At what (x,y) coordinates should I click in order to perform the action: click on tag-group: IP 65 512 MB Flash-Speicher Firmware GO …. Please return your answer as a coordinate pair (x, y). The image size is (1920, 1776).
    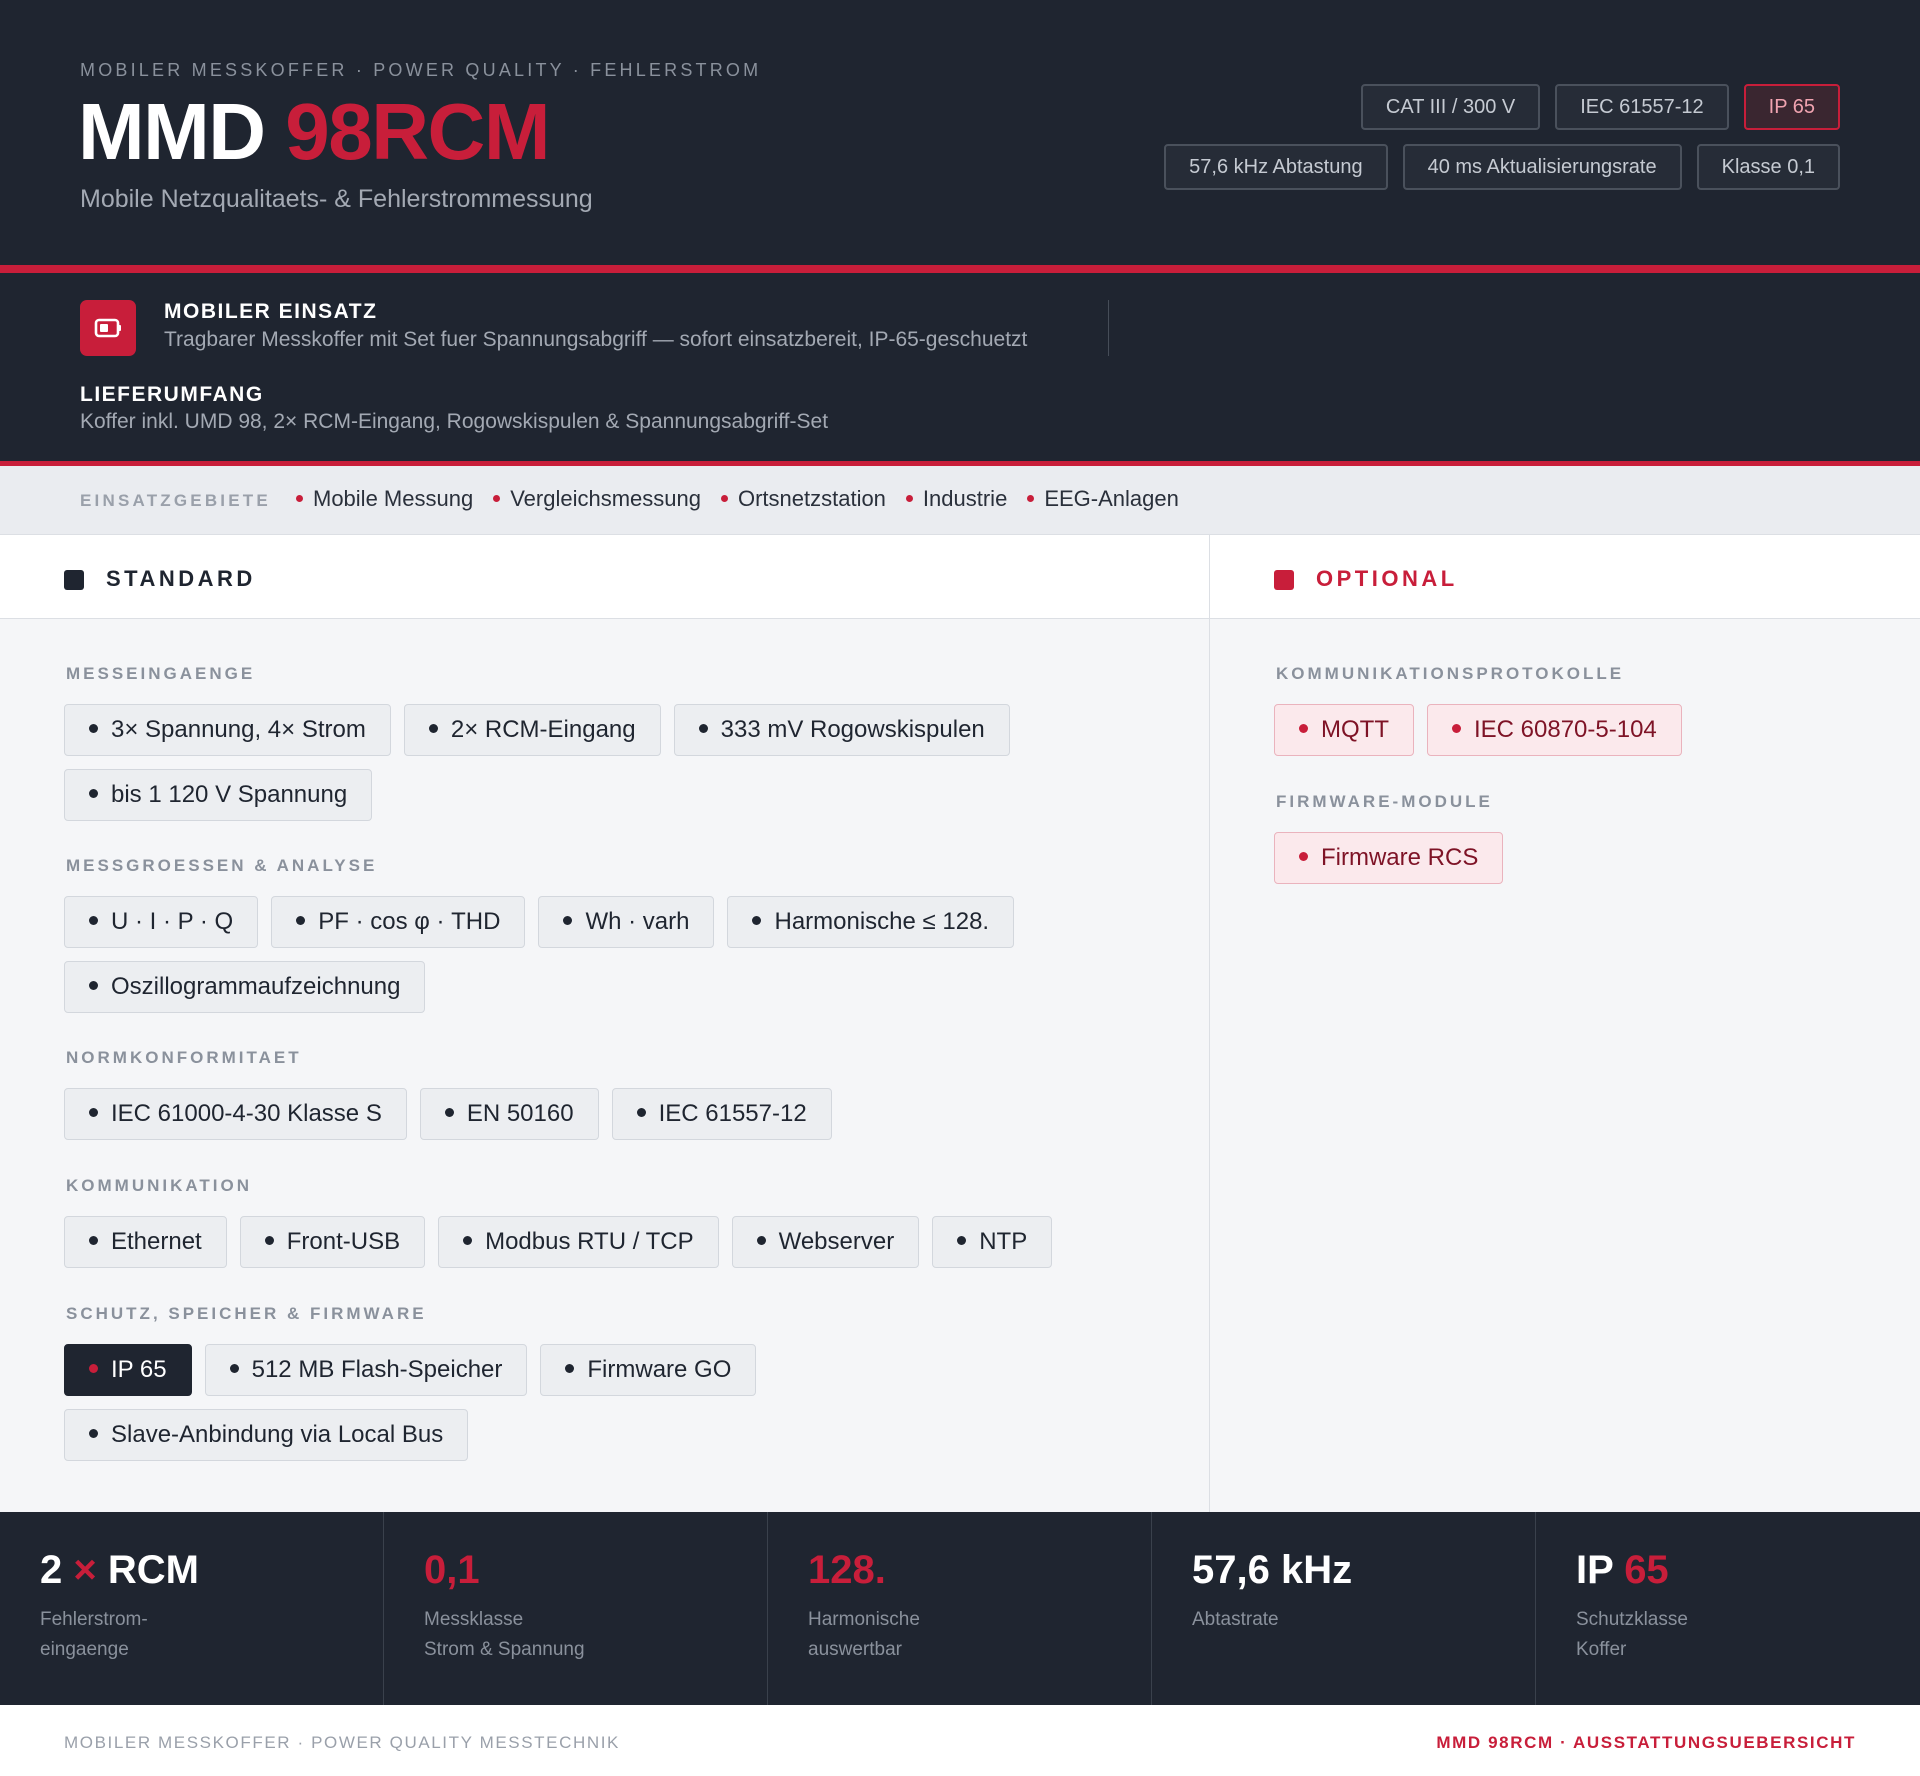
    Looking at the image, I should click on (464, 1402).